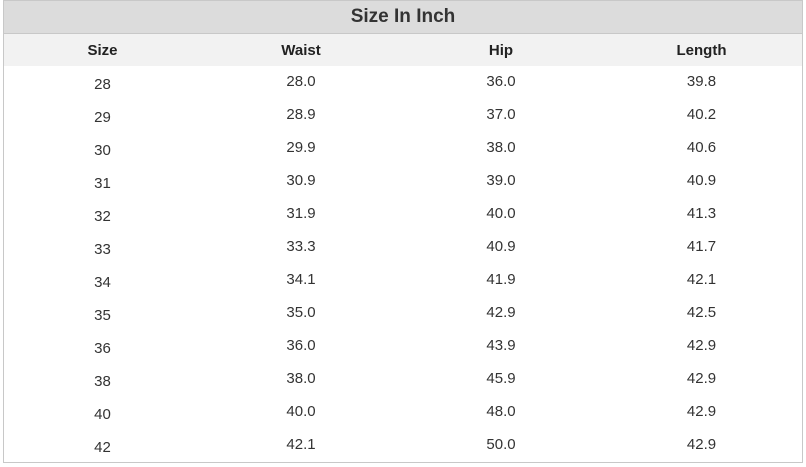  I want to click on table-row: 40 40.0 48.0 42.9, so click(403, 412).